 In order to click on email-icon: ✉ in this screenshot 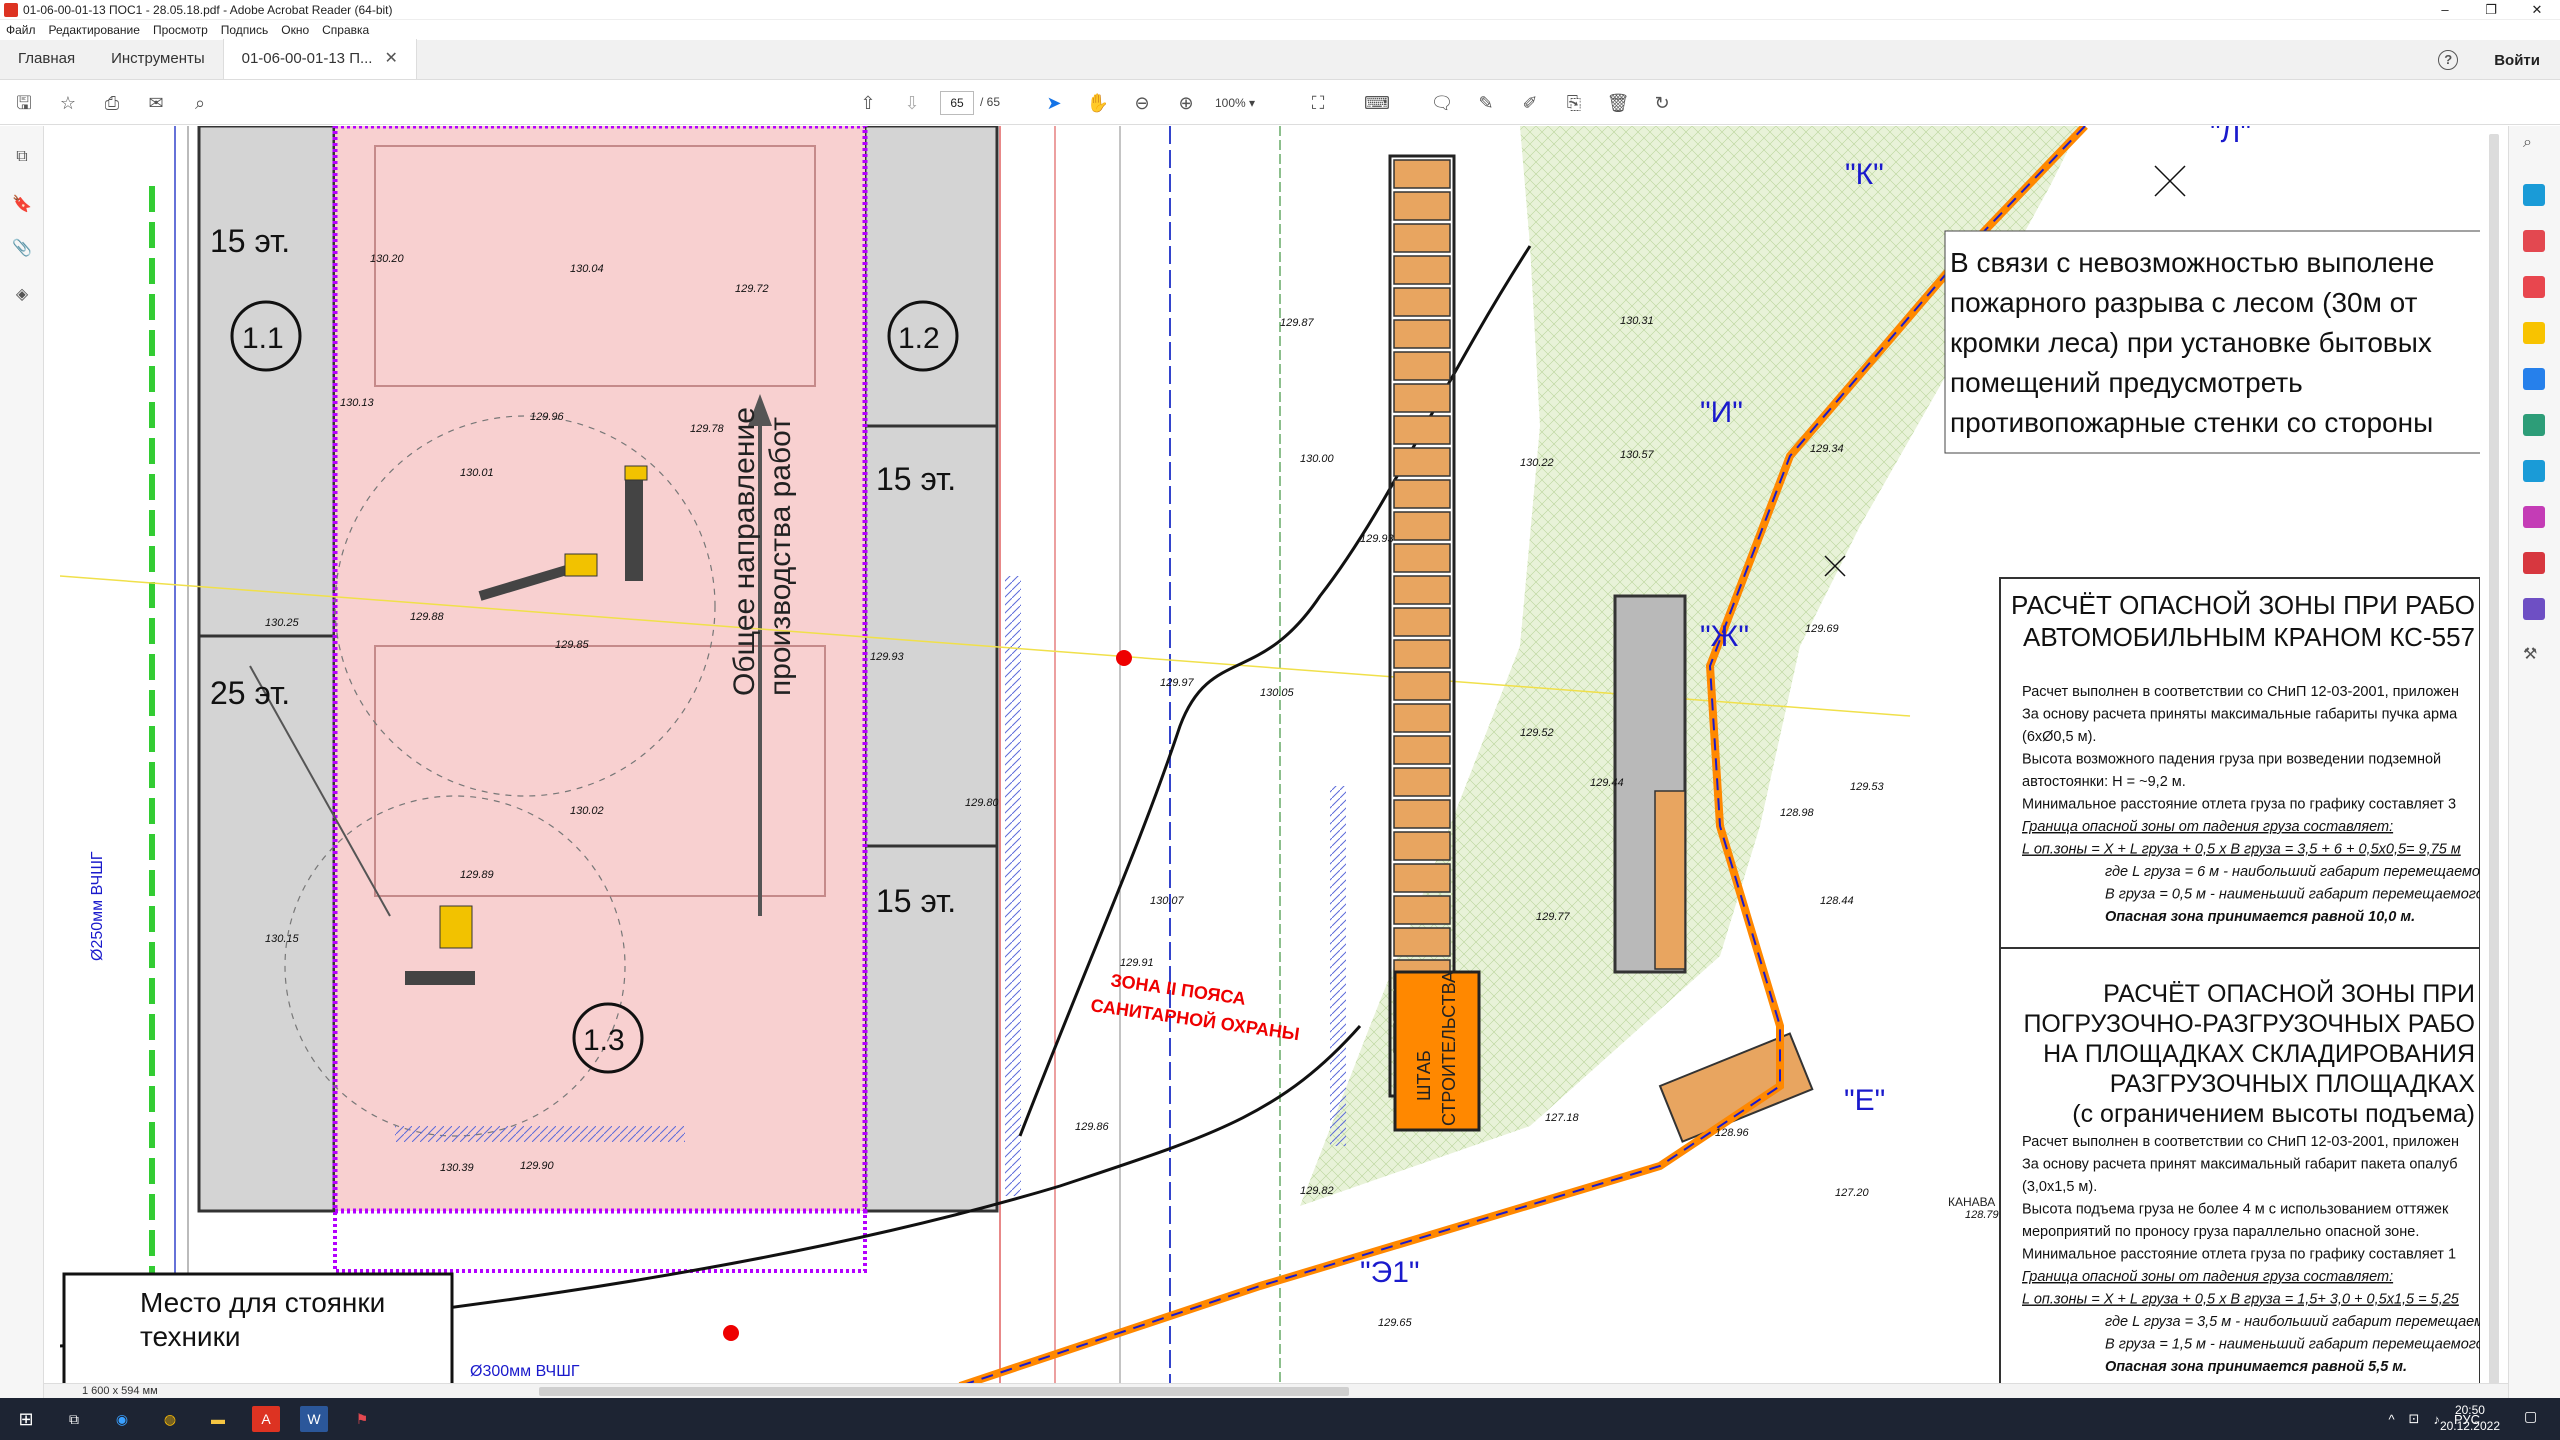, I will do `click(156, 103)`.